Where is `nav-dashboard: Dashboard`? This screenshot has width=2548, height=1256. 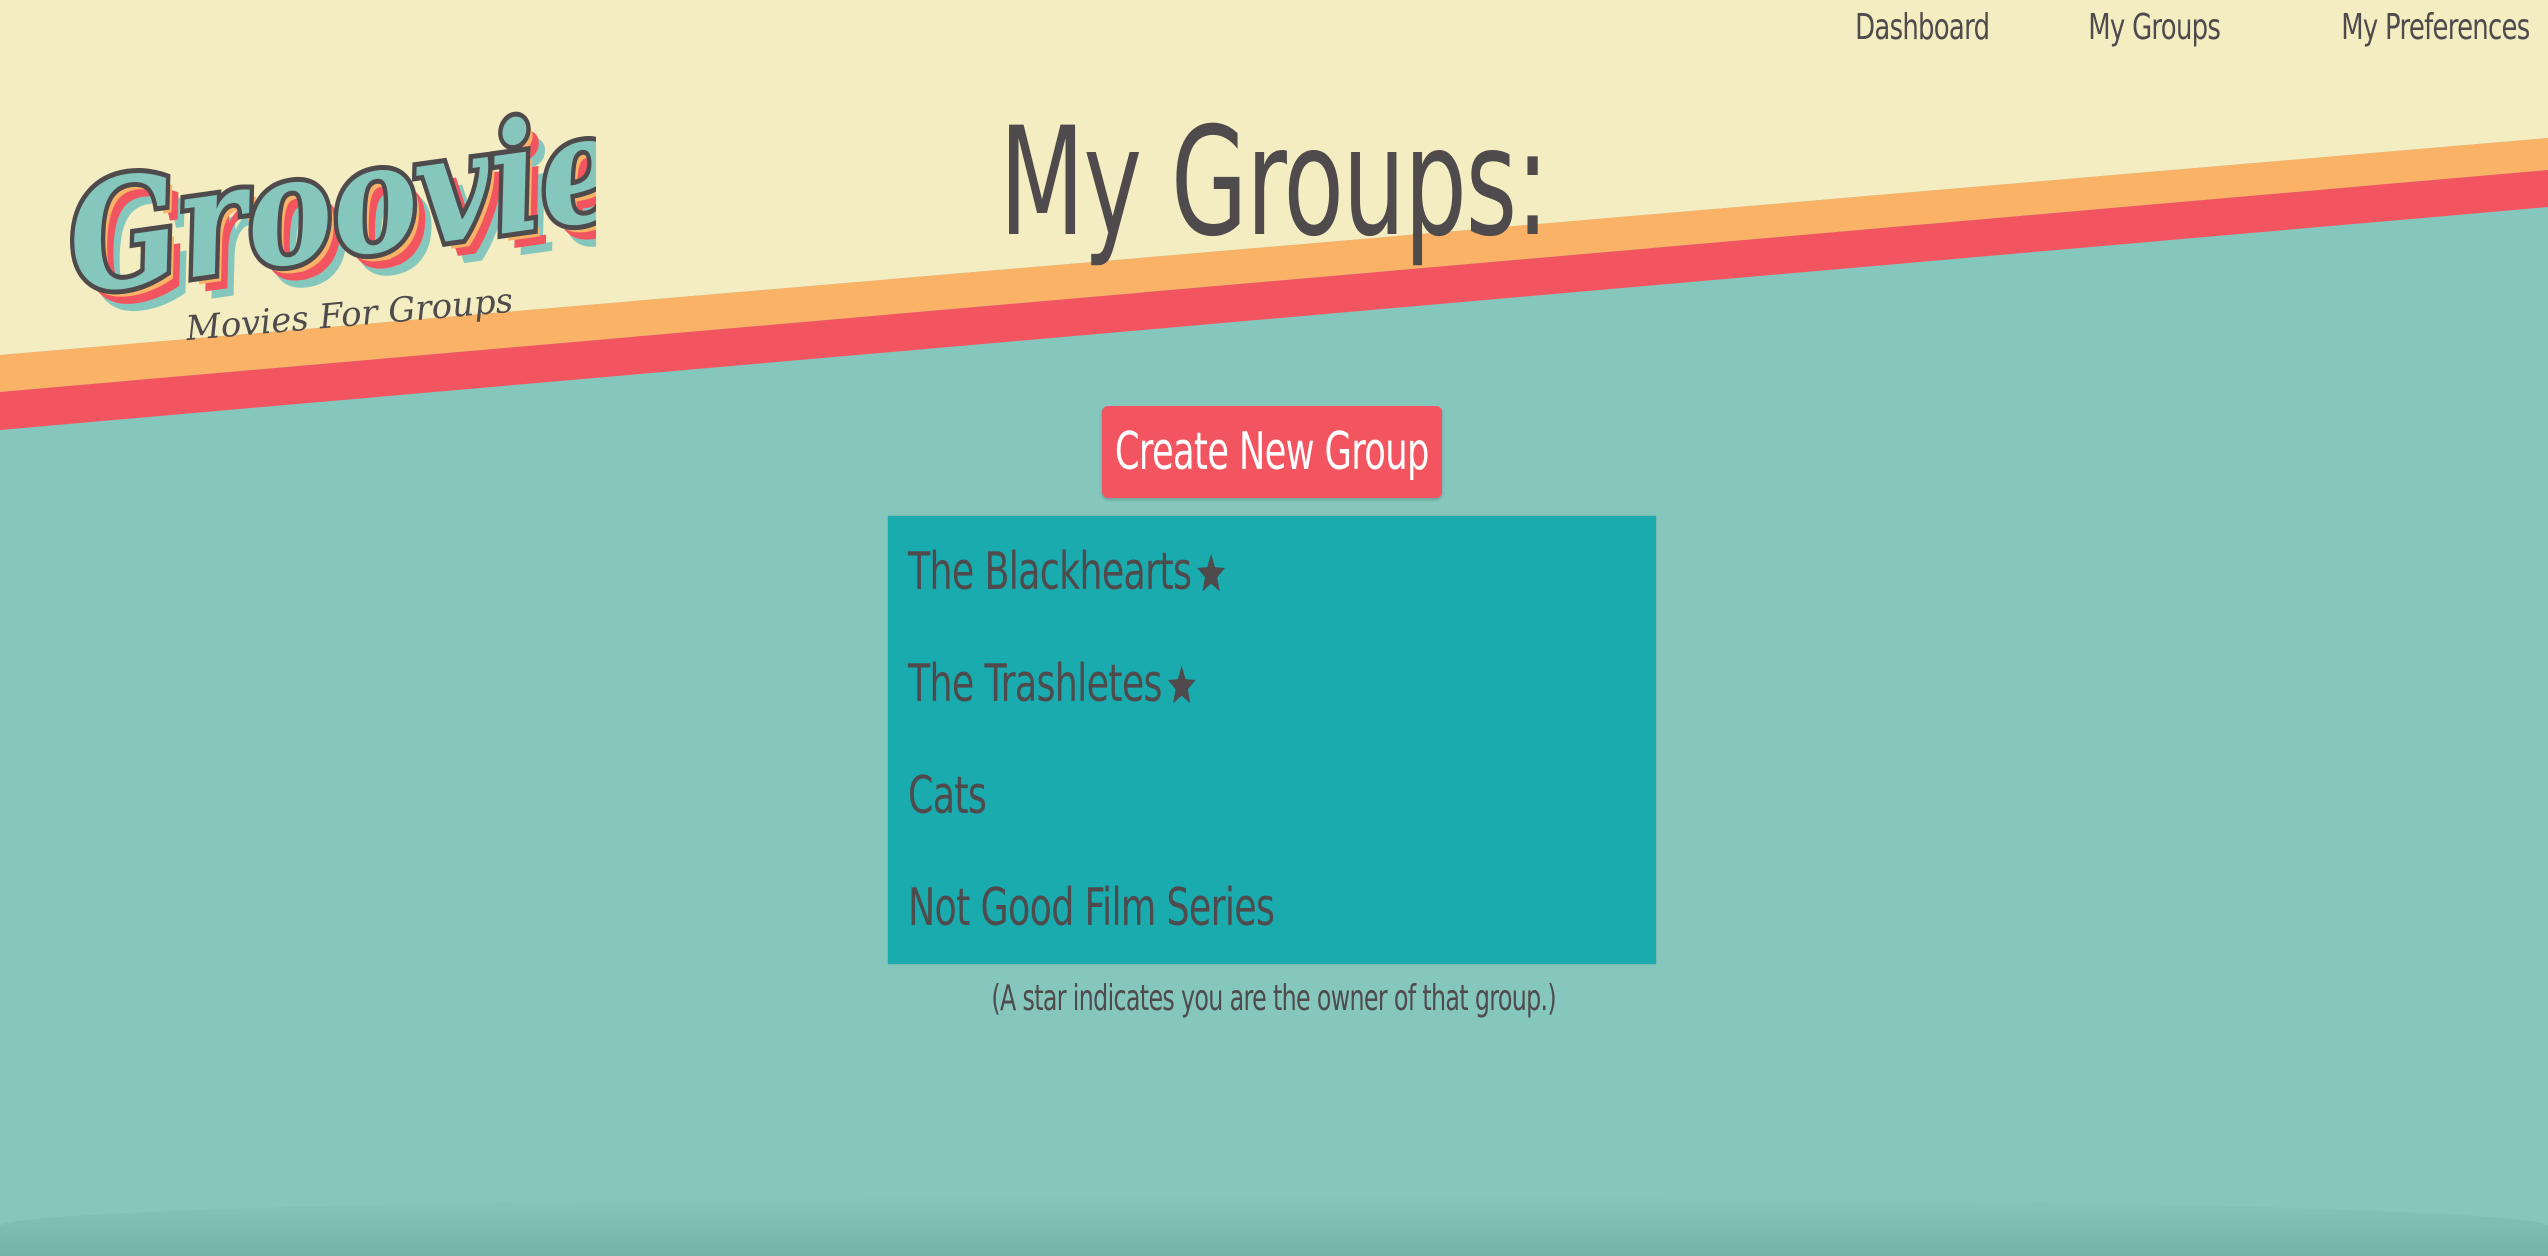
nav-dashboard: Dashboard is located at coordinates (1922, 28).